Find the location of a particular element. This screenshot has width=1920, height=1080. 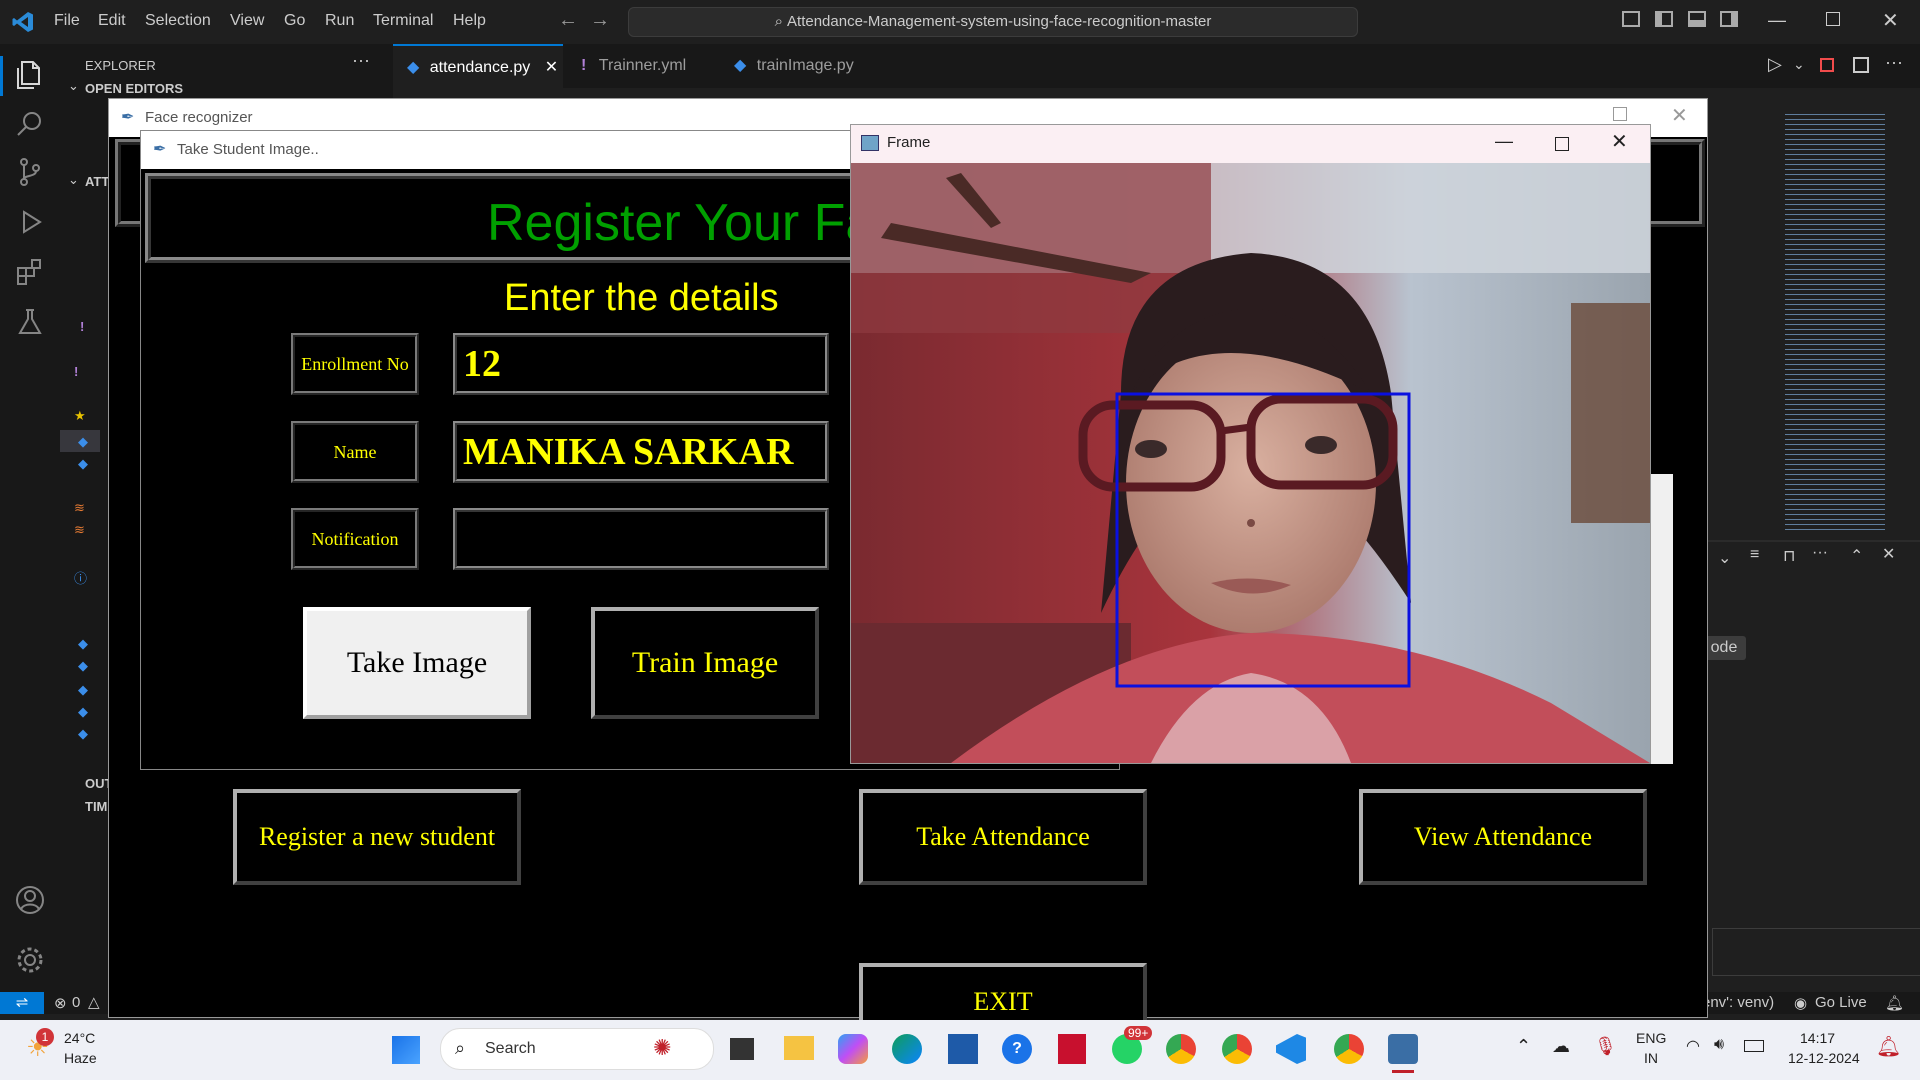

battery-icon is located at coordinates (1754, 1046).